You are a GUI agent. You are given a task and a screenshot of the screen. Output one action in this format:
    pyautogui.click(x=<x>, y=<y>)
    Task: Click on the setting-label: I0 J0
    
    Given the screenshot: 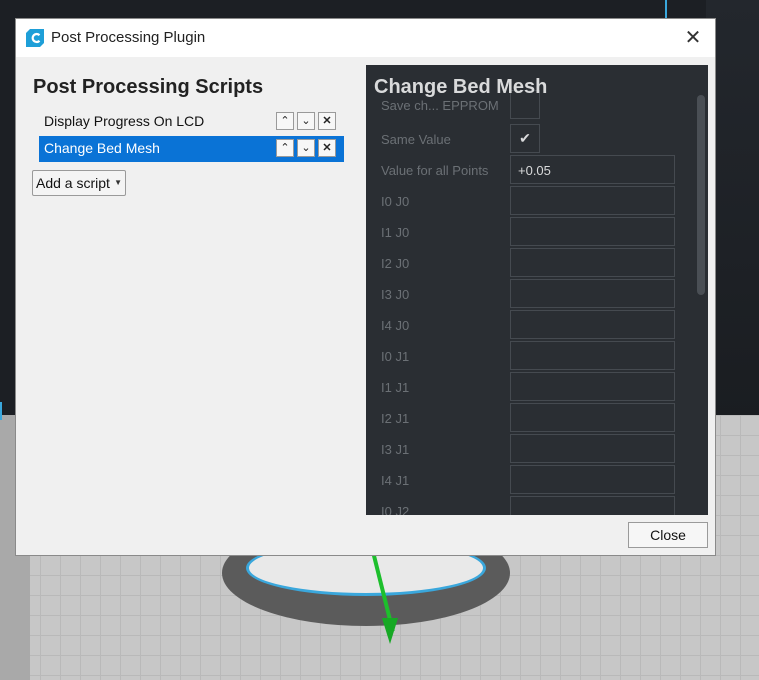 What is the action you would take?
    pyautogui.click(x=395, y=201)
    